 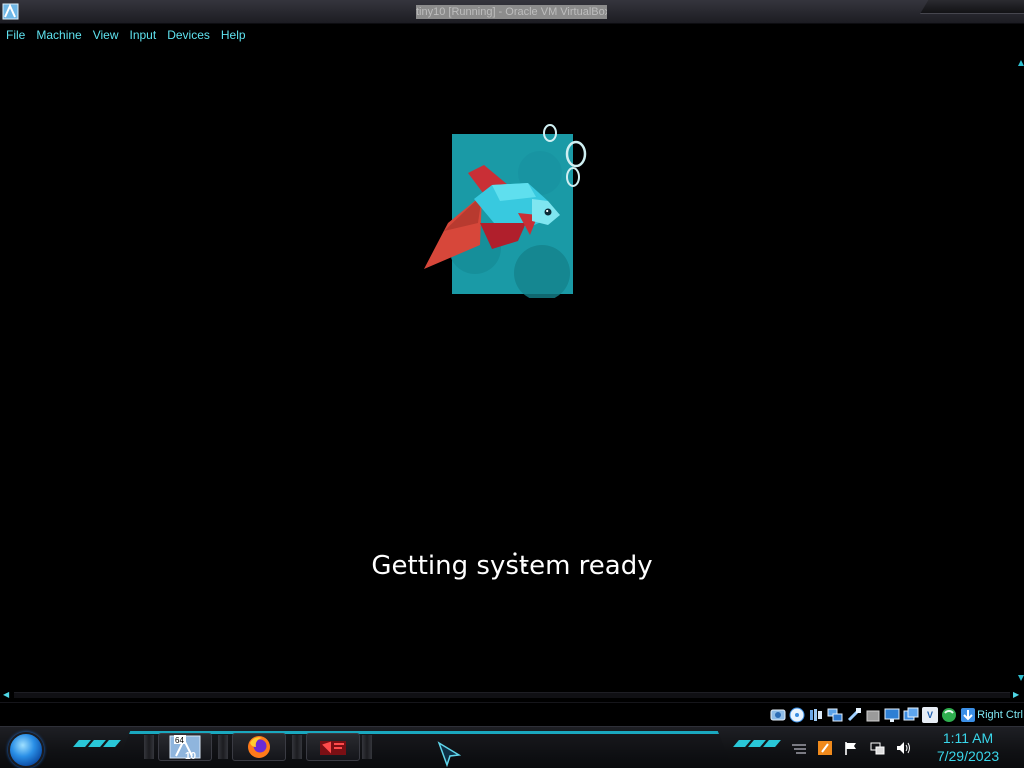 What do you see at coordinates (778, 715) in the screenshot?
I see `hard-disk-icon` at bounding box center [778, 715].